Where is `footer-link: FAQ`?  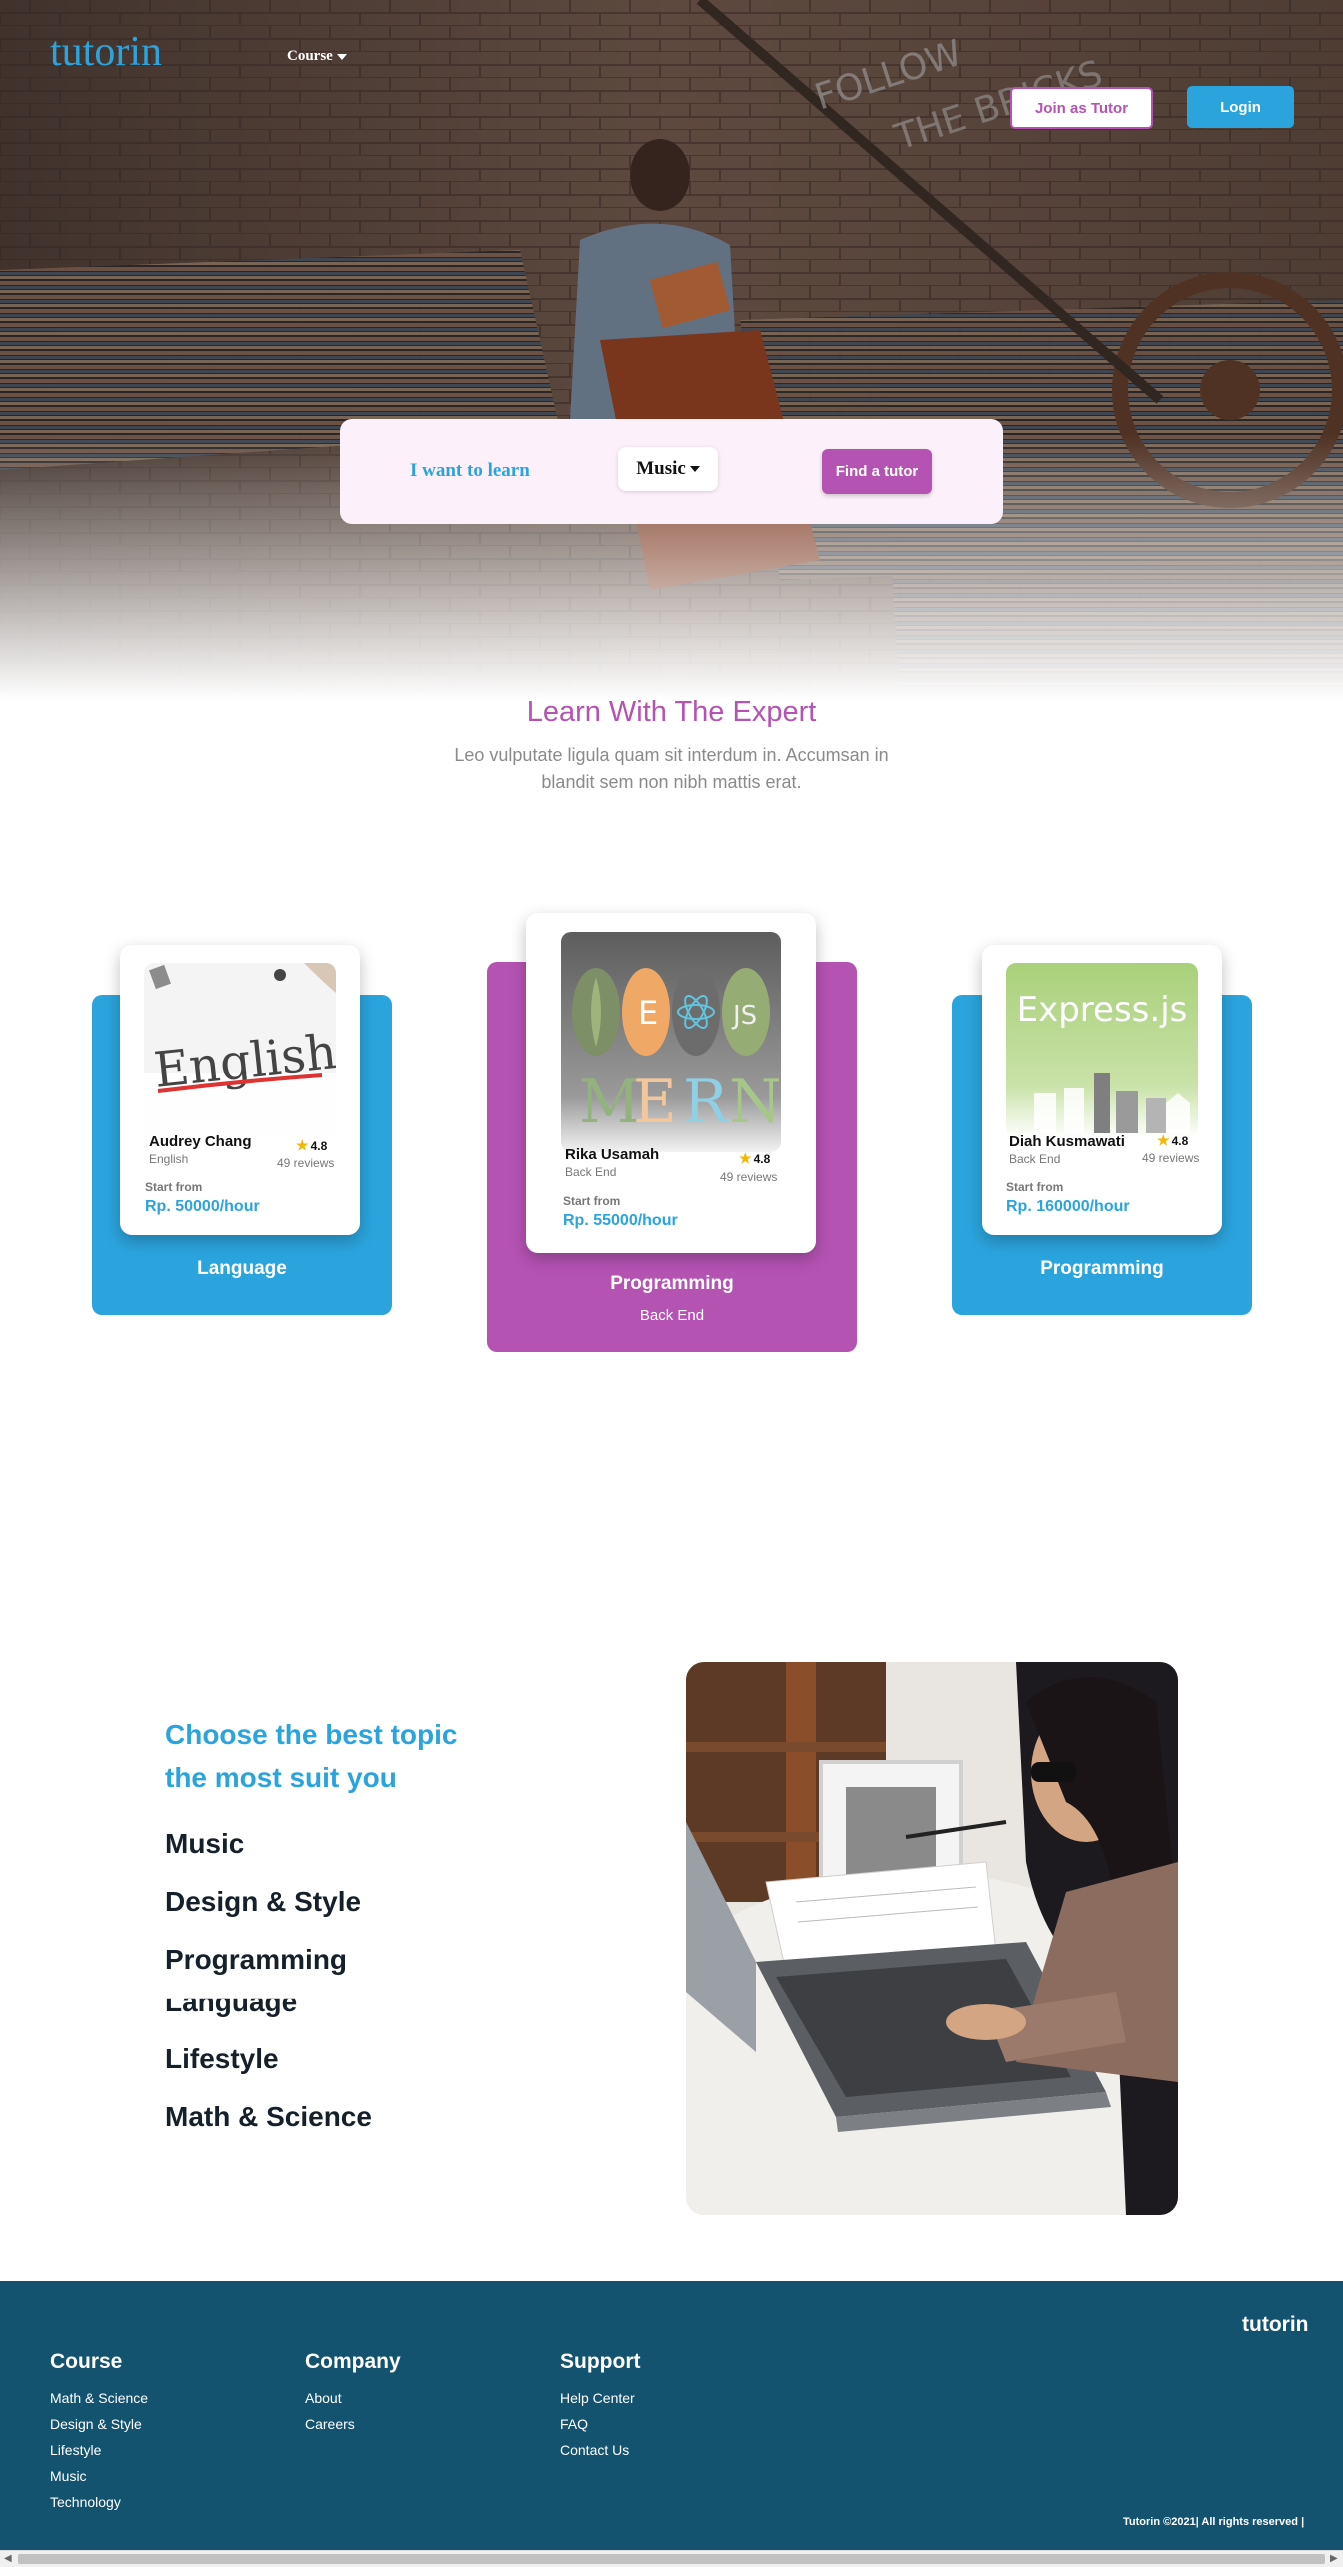 footer-link: FAQ is located at coordinates (574, 2424).